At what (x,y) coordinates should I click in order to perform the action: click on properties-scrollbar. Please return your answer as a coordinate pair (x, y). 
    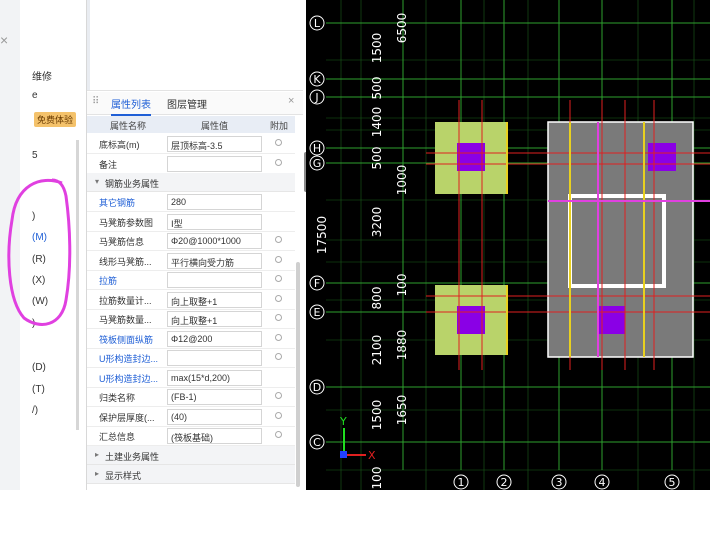
    Looking at the image, I should click on (298, 374).